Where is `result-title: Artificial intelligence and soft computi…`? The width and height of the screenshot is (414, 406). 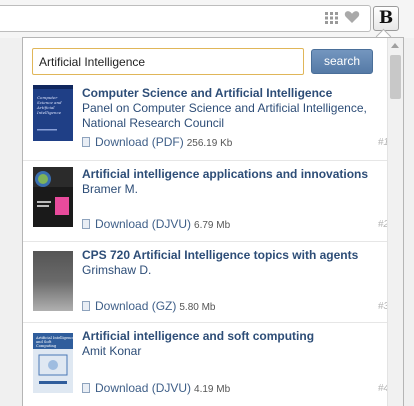
result-title: Artificial intelligence and soft computi… is located at coordinates (232, 336).